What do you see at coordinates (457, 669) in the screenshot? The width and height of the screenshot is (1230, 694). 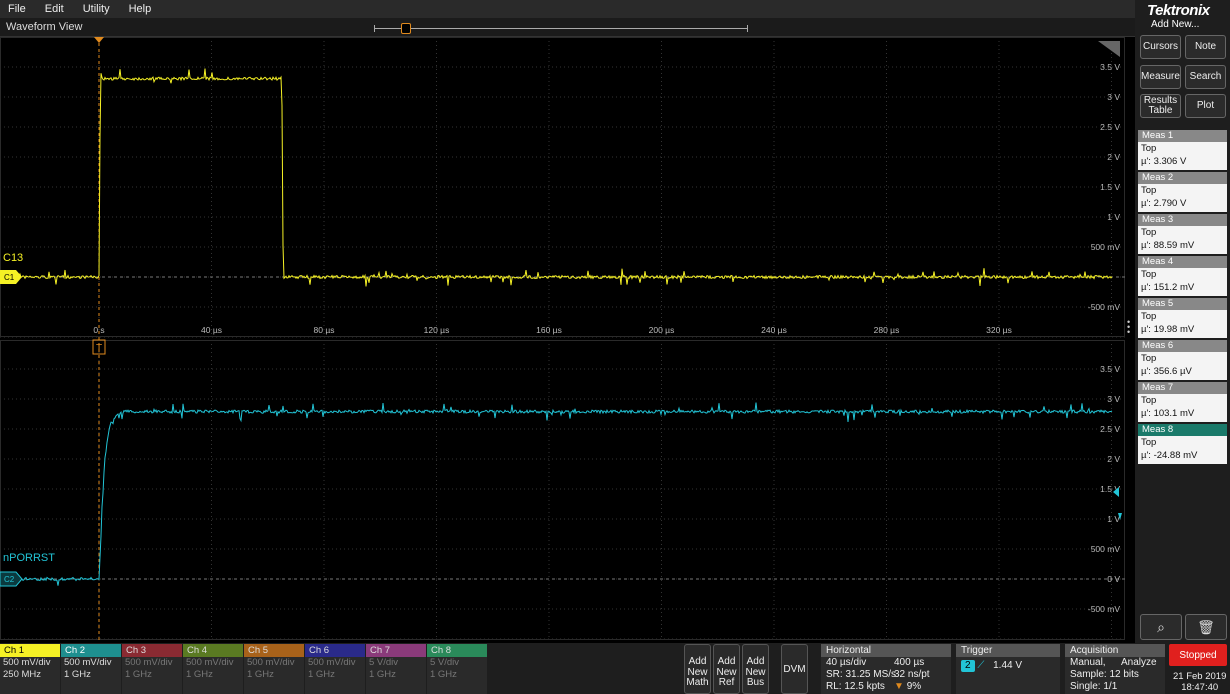 I see `channel-badge-8: Ch 85 V/div 1 GHz` at bounding box center [457, 669].